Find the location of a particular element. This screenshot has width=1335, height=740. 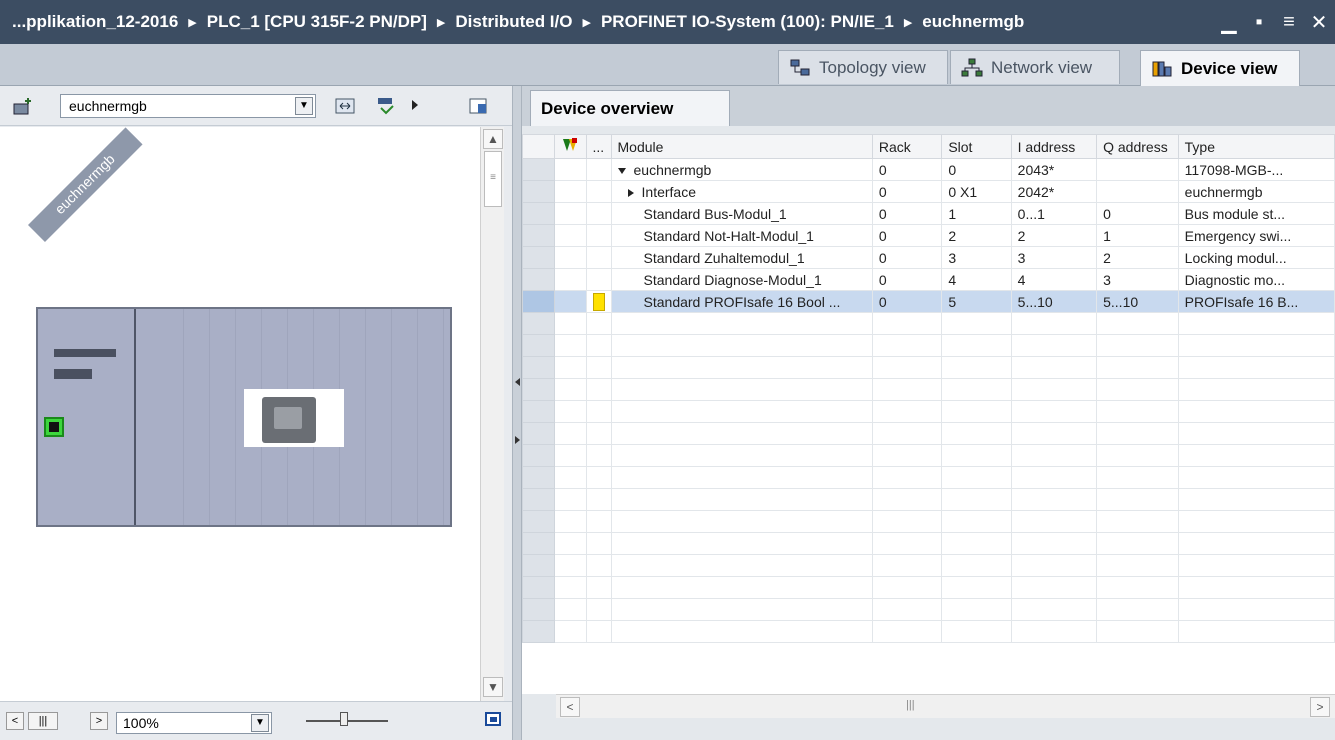

table-row: Interface 0 0 X1 2042* euchnermgb is located at coordinates (928, 191).